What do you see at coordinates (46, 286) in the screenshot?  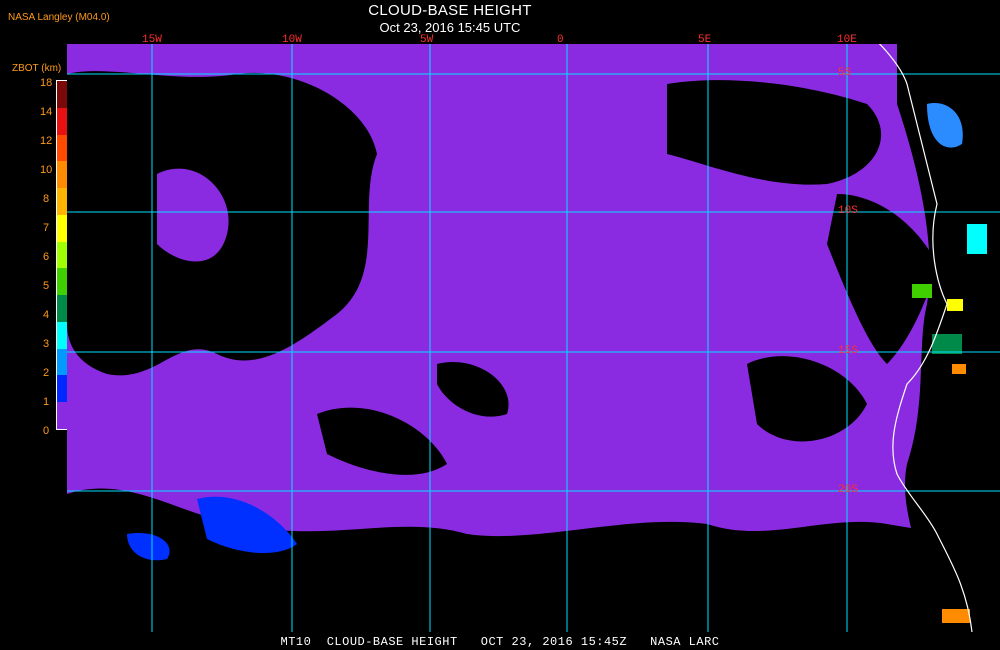 I see `colorbar-tick-label: 5` at bounding box center [46, 286].